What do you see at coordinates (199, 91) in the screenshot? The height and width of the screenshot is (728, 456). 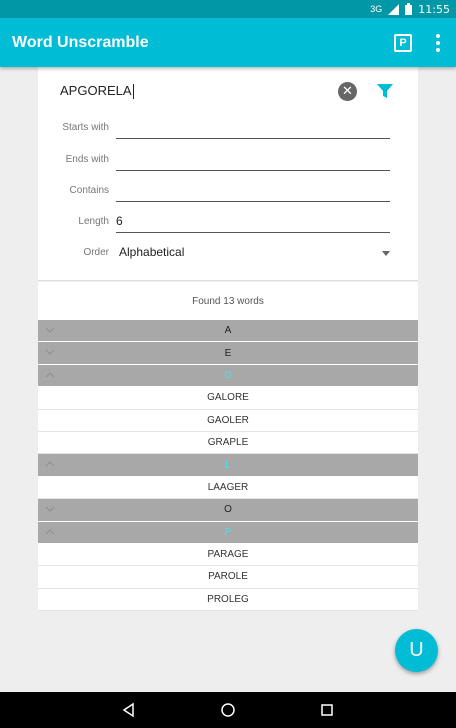 I see `search-input: APGORELA` at bounding box center [199, 91].